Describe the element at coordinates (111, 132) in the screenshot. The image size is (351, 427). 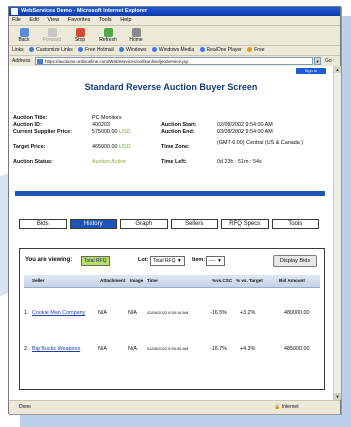
I see `current-supplier-price-value: 575000.00 USD` at that location.